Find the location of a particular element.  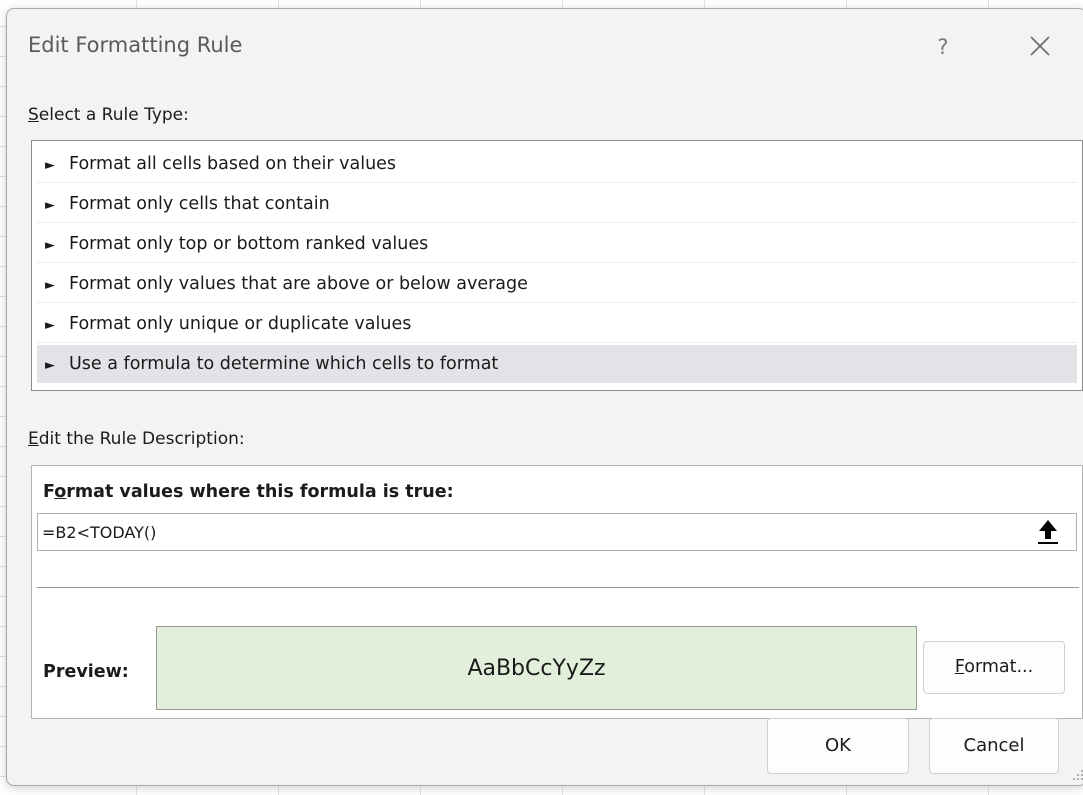

rule-item-all-cells: ► Format all cells based on their values is located at coordinates (557, 164).